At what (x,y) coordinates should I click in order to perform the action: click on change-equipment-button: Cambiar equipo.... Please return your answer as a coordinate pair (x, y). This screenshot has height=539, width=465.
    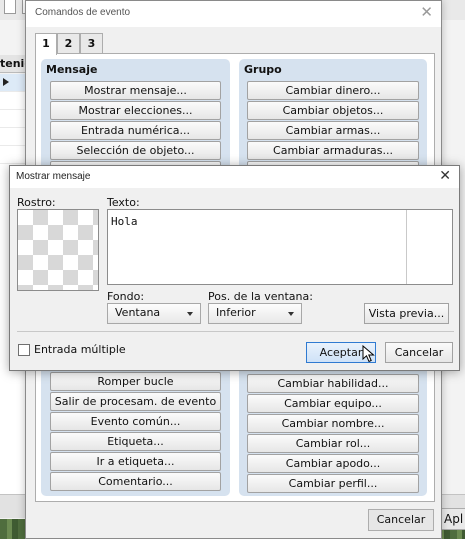
    Looking at the image, I should click on (333, 403).